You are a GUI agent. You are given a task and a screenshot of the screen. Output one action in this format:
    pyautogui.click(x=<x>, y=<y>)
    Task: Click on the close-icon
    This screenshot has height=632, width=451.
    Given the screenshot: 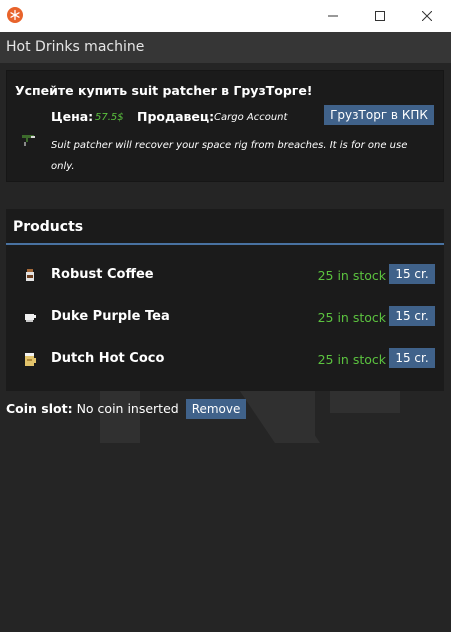 What is the action you would take?
    pyautogui.click(x=427, y=16)
    